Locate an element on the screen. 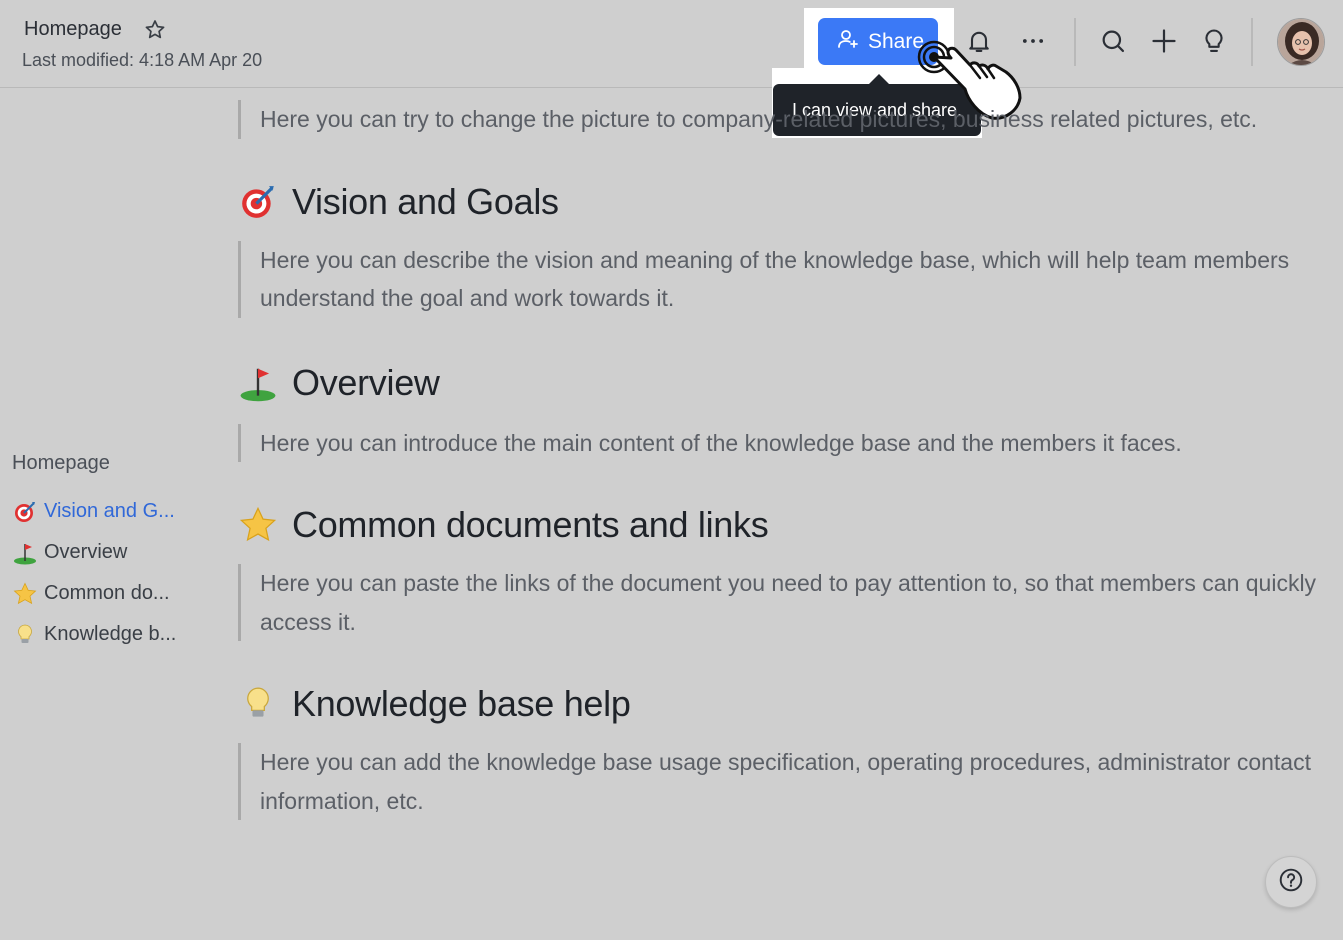 Image resolution: width=1343 pixels, height=940 pixels. question-mark-icon is located at coordinates (1291, 882).